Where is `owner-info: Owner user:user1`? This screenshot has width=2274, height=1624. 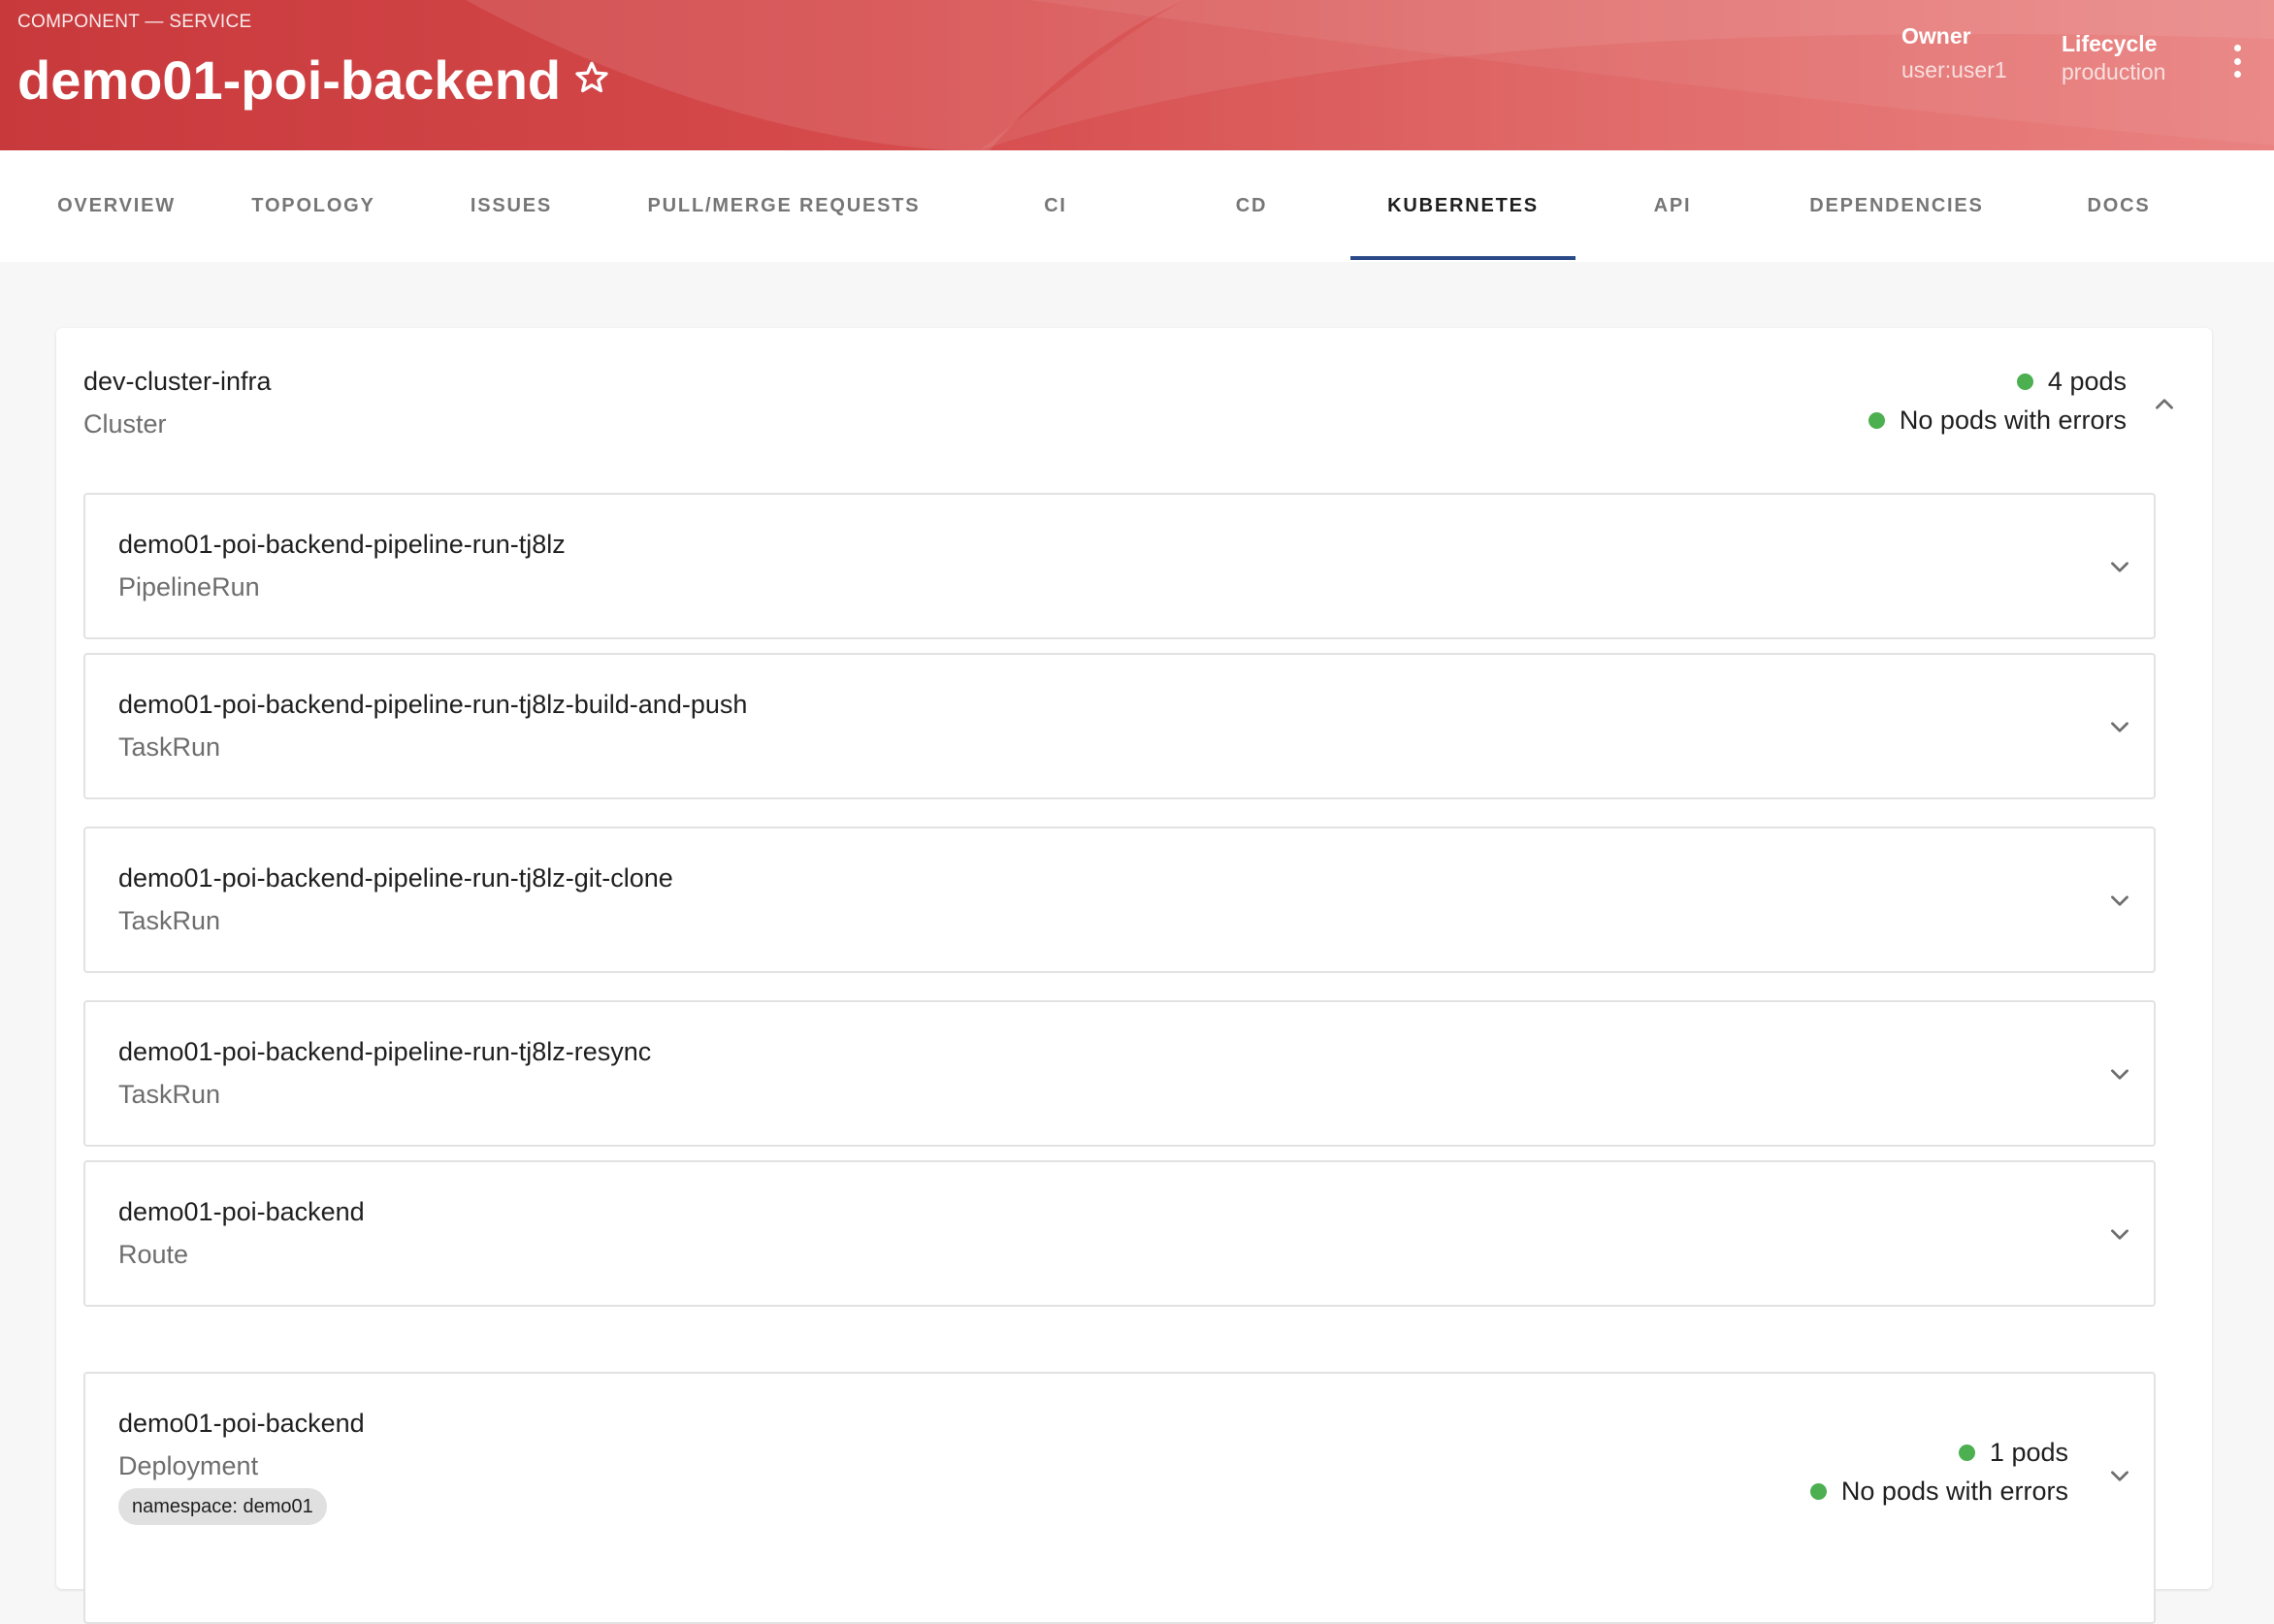 owner-info: Owner user:user1 is located at coordinates (1954, 53).